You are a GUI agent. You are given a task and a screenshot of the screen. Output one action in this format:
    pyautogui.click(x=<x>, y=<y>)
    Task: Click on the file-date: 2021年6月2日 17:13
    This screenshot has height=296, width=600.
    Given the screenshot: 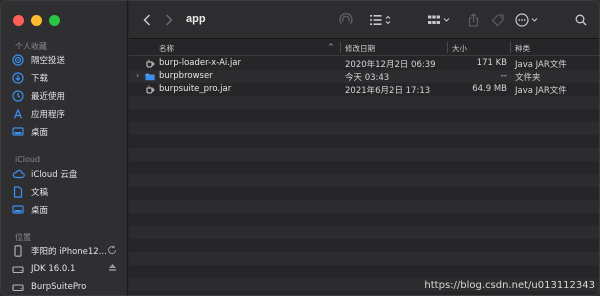 What is the action you would take?
    pyautogui.click(x=388, y=91)
    